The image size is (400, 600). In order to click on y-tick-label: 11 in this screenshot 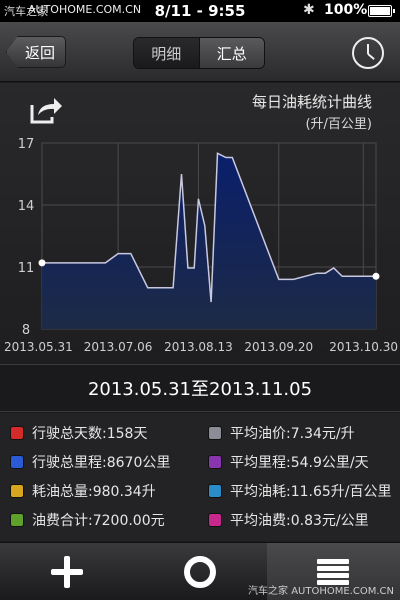, I will do `click(26, 268)`.